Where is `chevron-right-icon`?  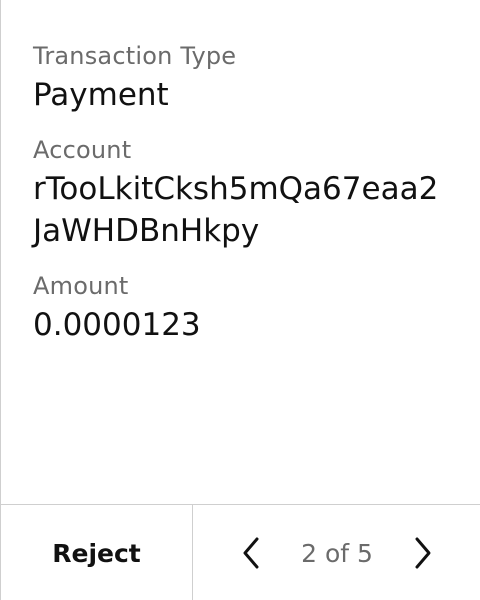
chevron-right-icon is located at coordinates (423, 553).